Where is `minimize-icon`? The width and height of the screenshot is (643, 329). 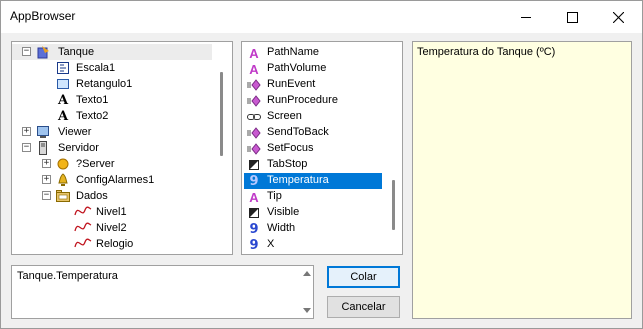
minimize-icon is located at coordinates (526, 17).